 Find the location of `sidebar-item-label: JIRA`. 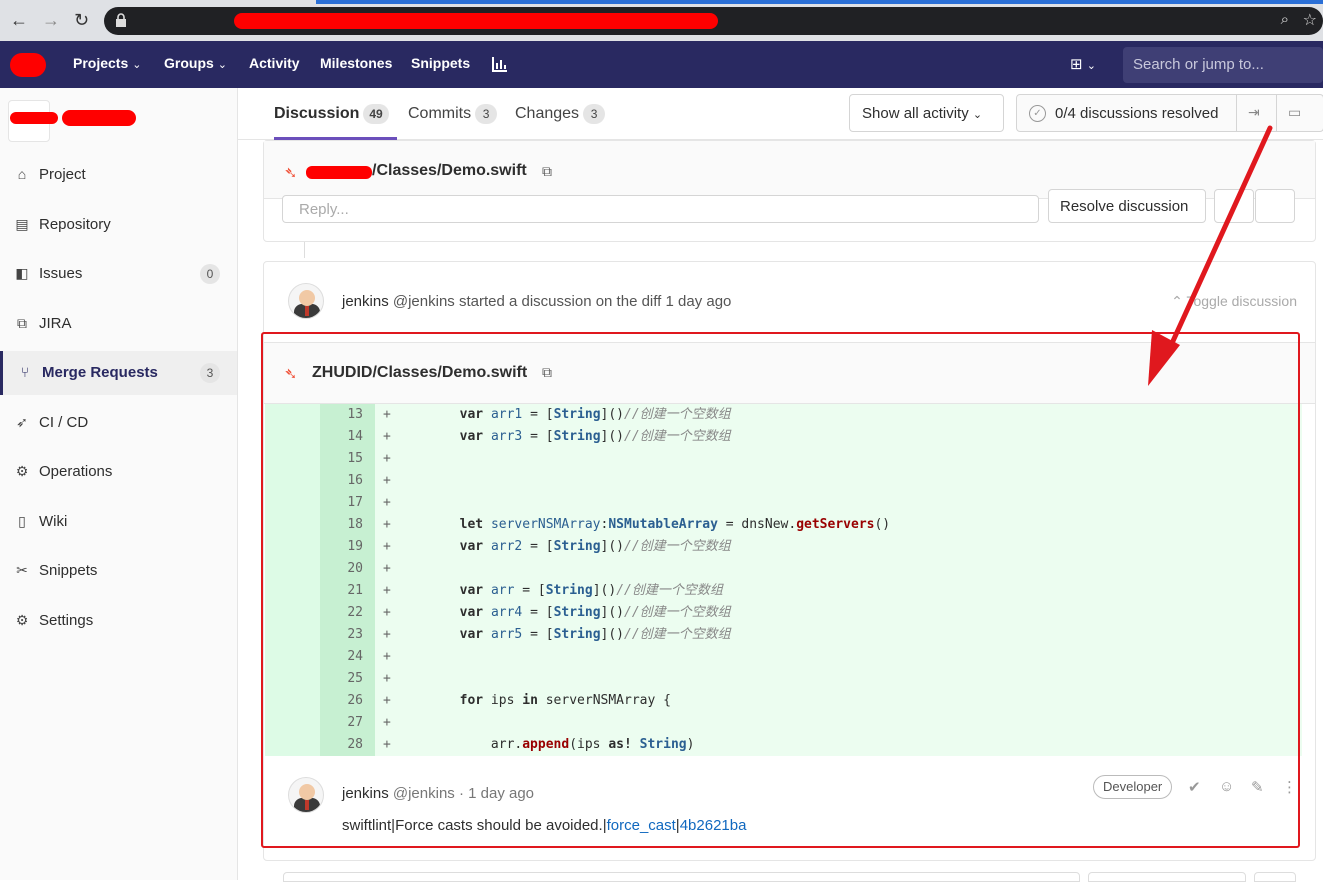

sidebar-item-label: JIRA is located at coordinates (55, 323).